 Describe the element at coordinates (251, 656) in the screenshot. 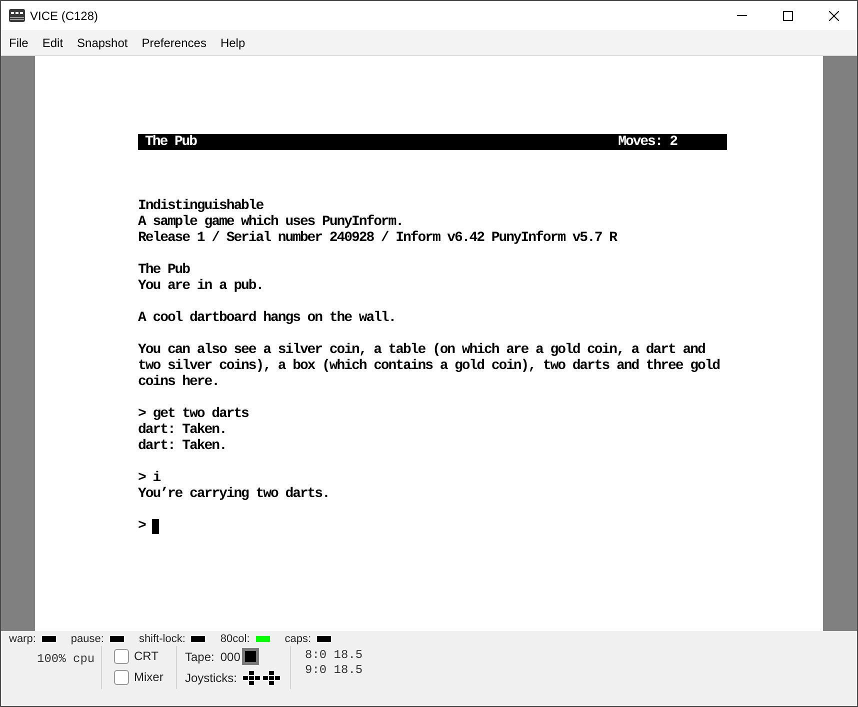

I see `tape-status-icon` at that location.